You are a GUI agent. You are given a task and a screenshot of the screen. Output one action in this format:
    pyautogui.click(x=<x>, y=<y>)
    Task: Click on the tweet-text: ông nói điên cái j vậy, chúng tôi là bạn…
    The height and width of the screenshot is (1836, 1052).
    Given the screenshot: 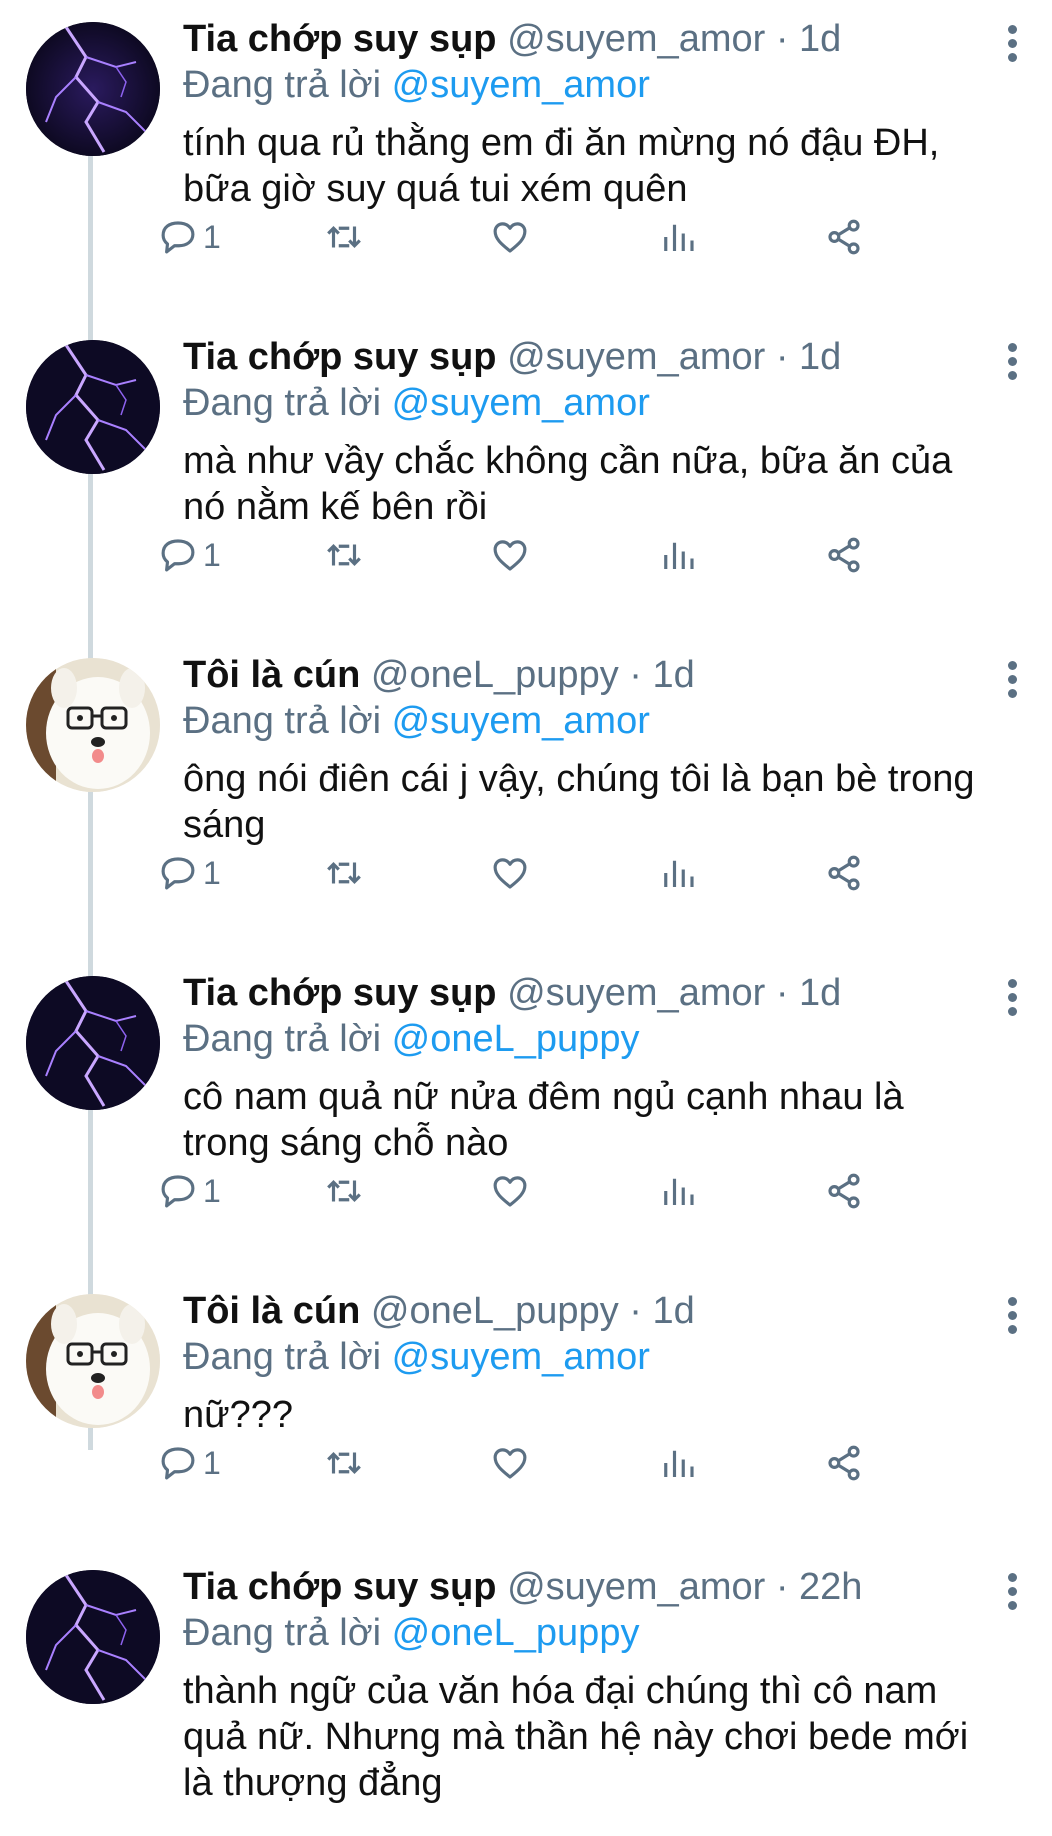 What is the action you would take?
    pyautogui.click(x=579, y=802)
    